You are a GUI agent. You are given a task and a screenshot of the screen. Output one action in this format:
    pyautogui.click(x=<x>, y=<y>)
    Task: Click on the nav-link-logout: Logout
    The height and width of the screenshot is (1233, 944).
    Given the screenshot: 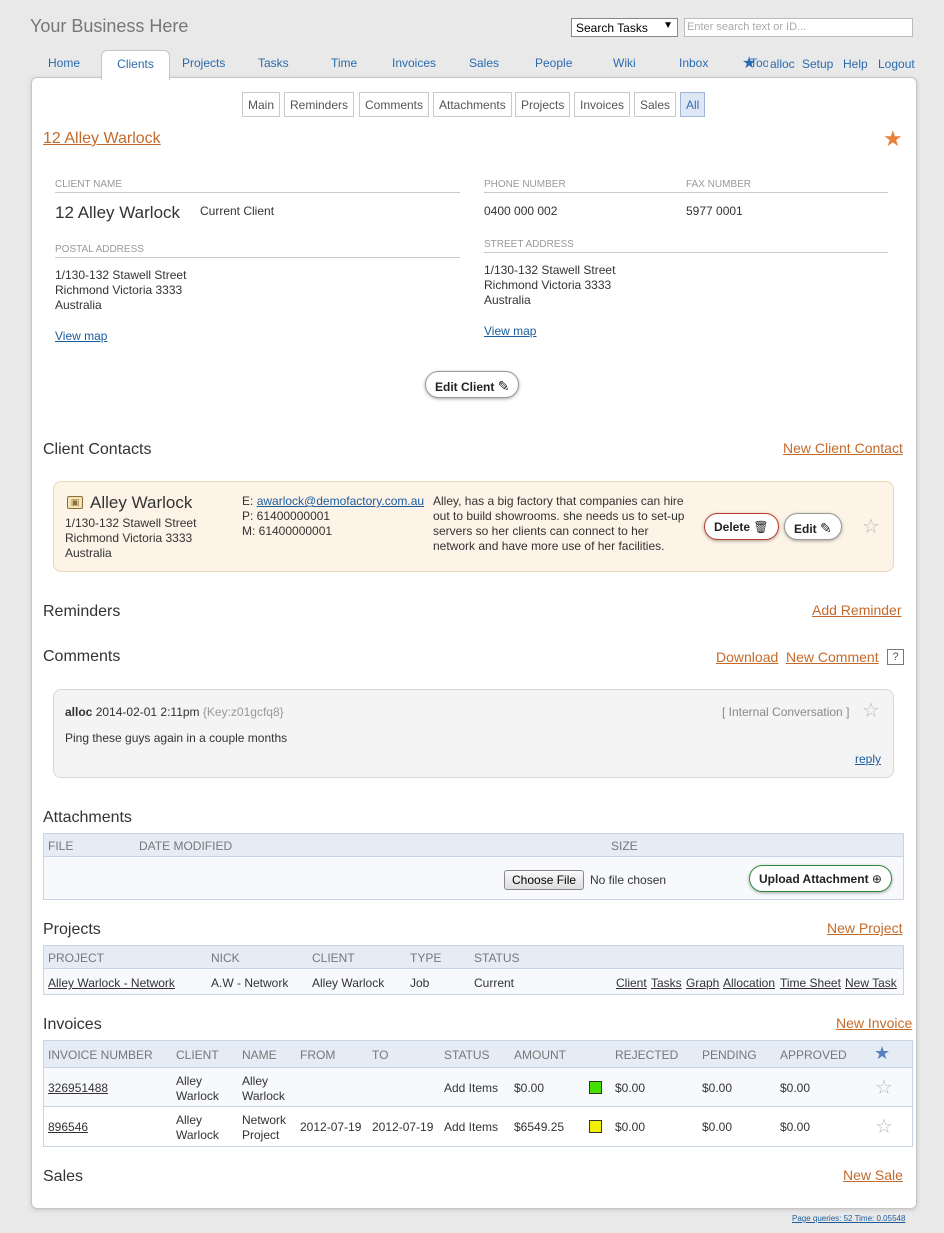 What is the action you would take?
    pyautogui.click(x=896, y=64)
    